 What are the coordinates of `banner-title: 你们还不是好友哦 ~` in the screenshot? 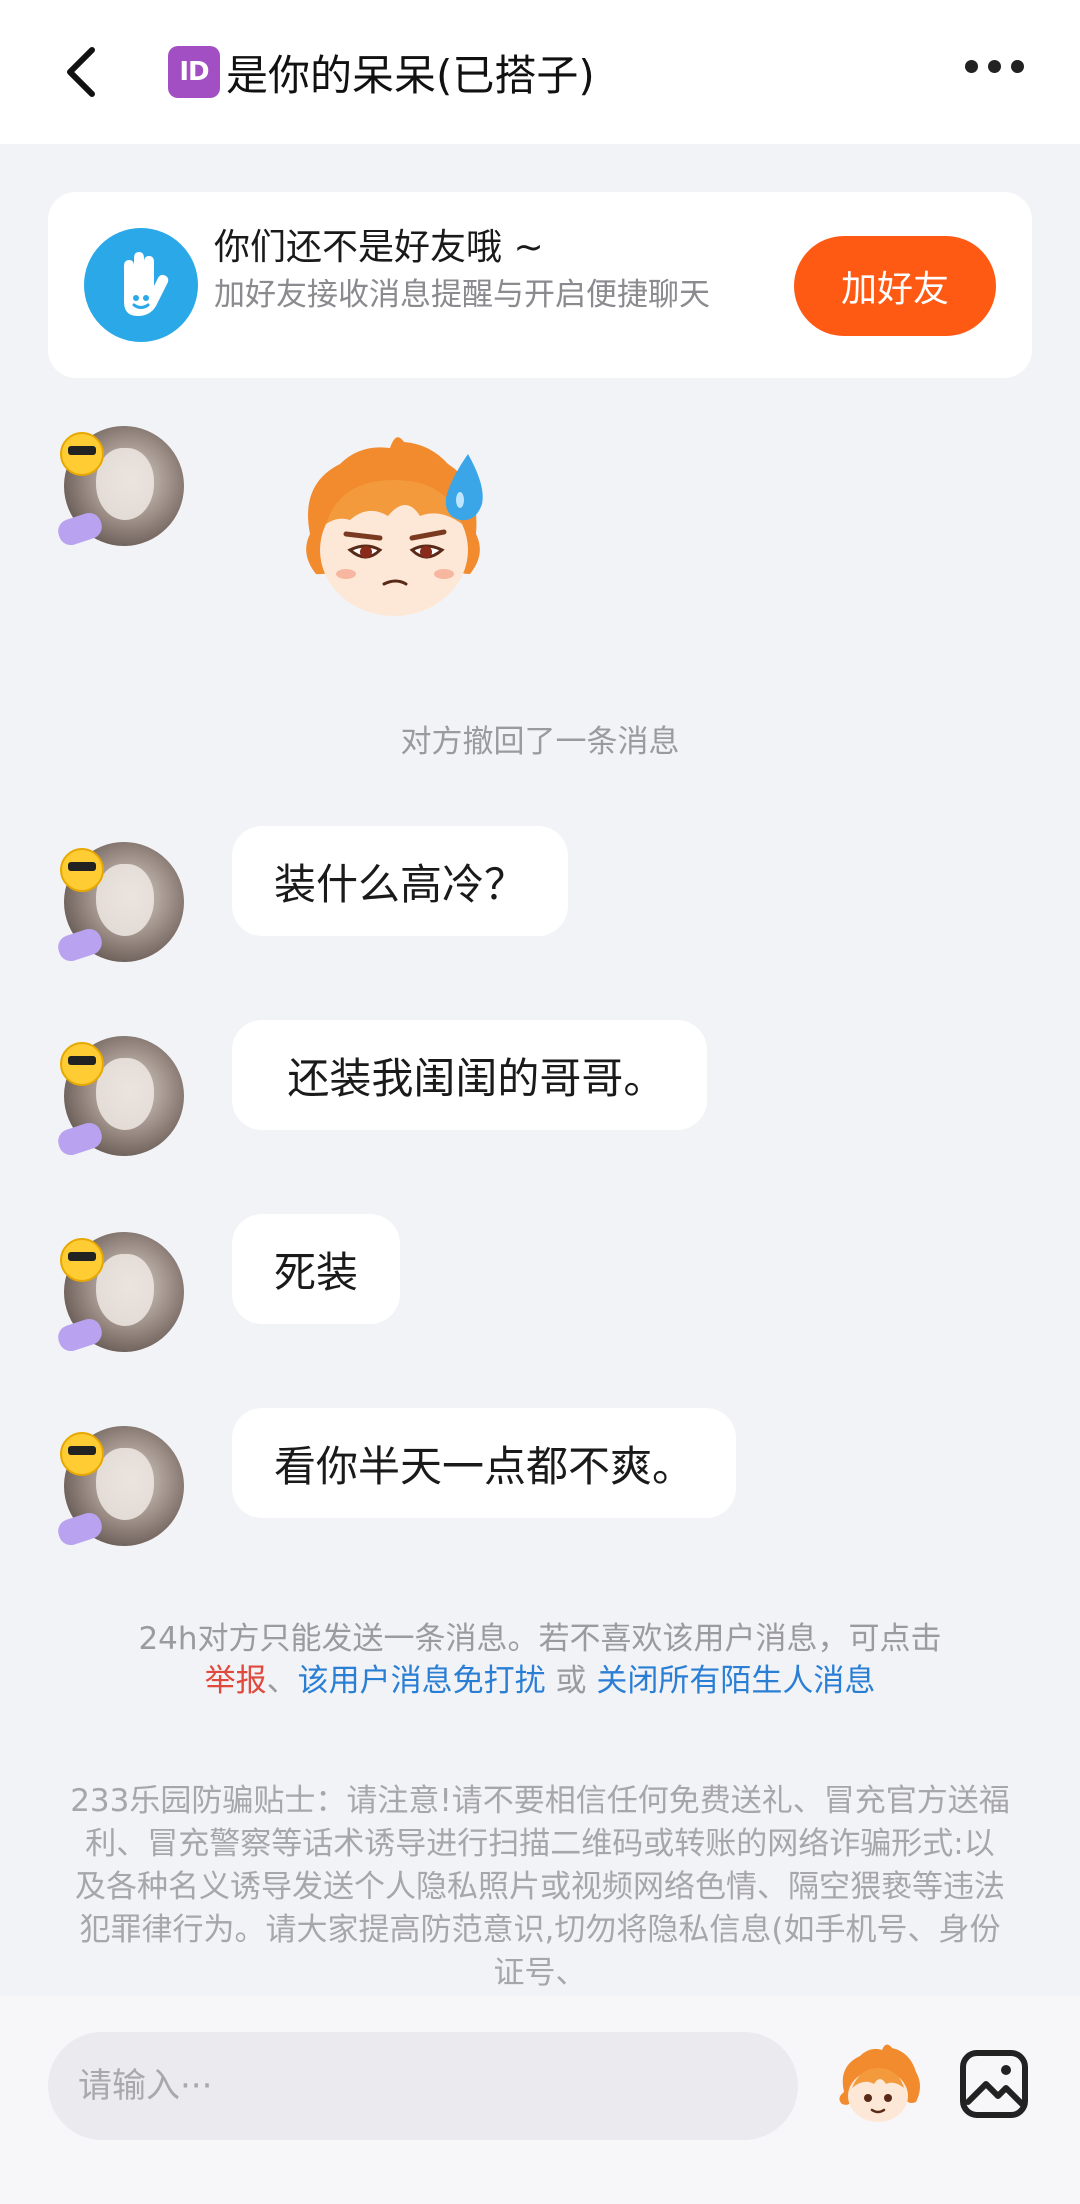 It's located at (379, 247).